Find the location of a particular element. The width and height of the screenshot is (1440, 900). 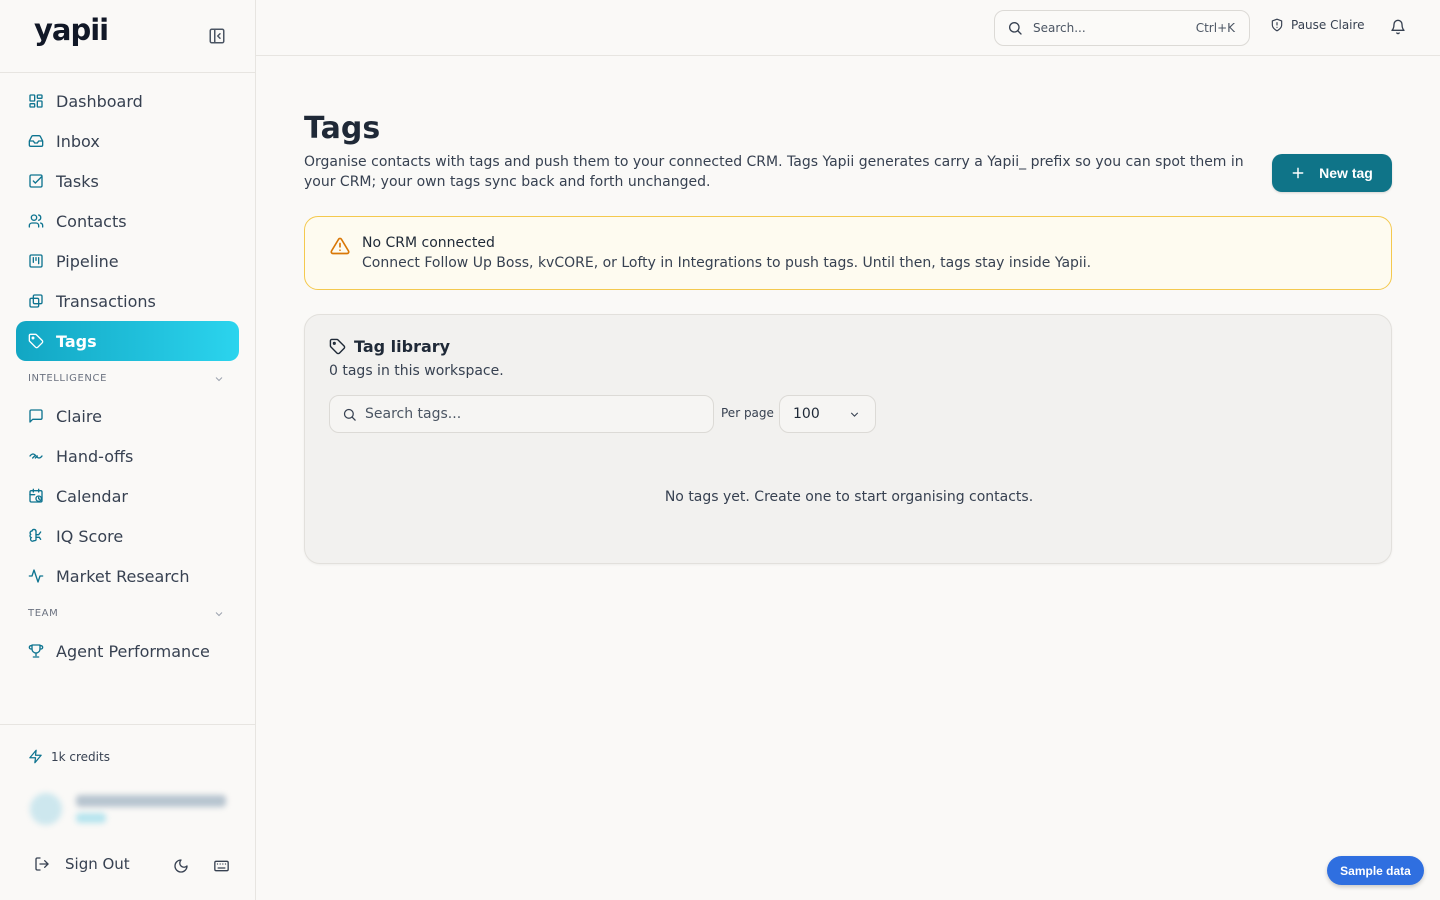

tasks-icon is located at coordinates (36, 181).